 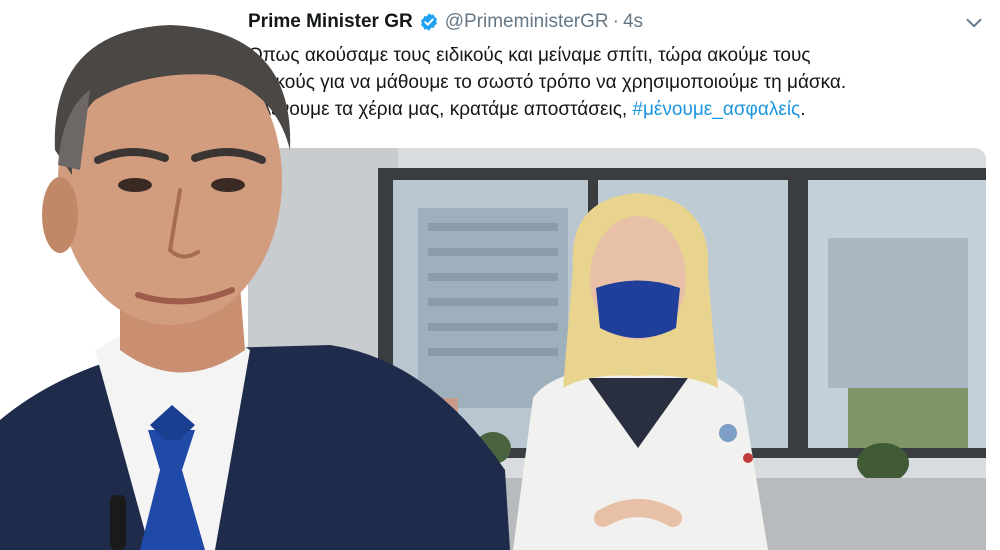 What do you see at coordinates (803, 109) in the screenshot?
I see `text-trailing-period: .` at bounding box center [803, 109].